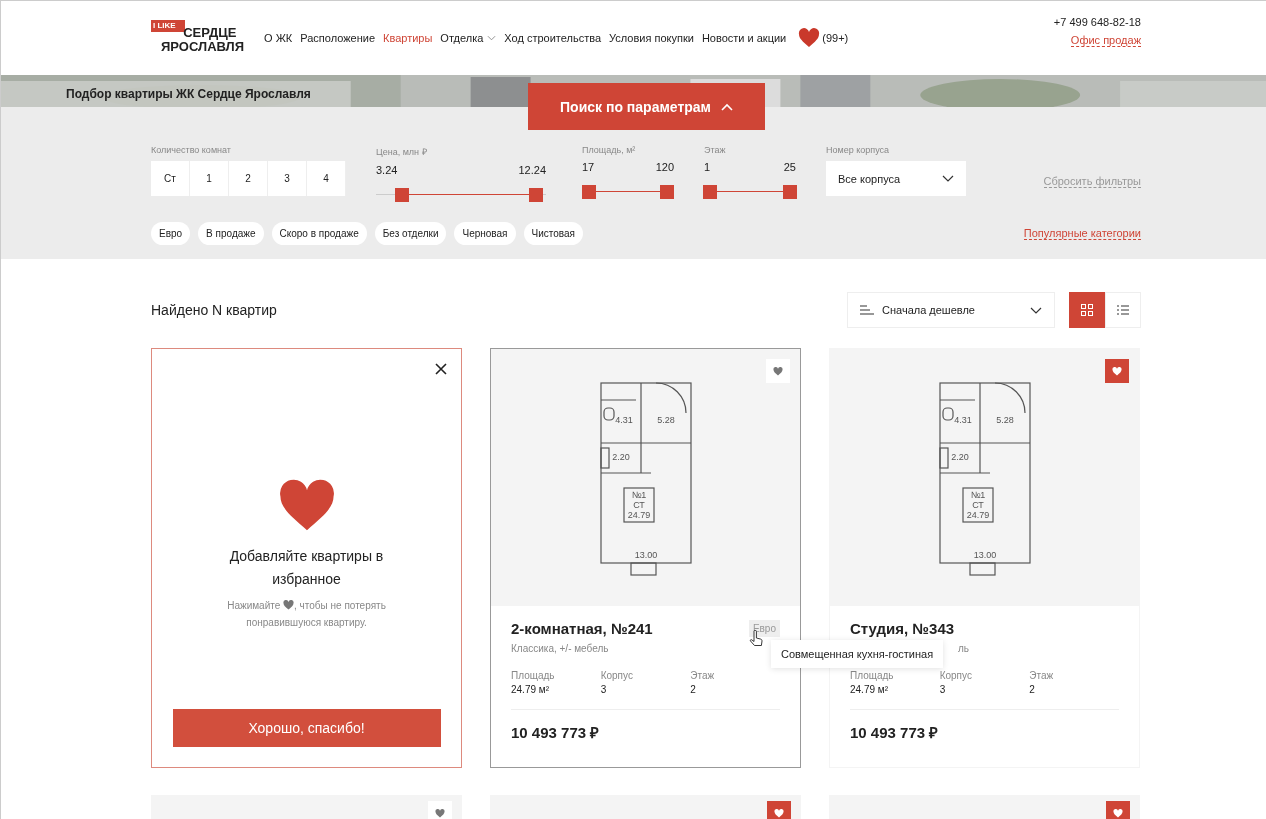 The width and height of the screenshot is (1266, 819). I want to click on filter-label: Количество комнат, so click(191, 150).